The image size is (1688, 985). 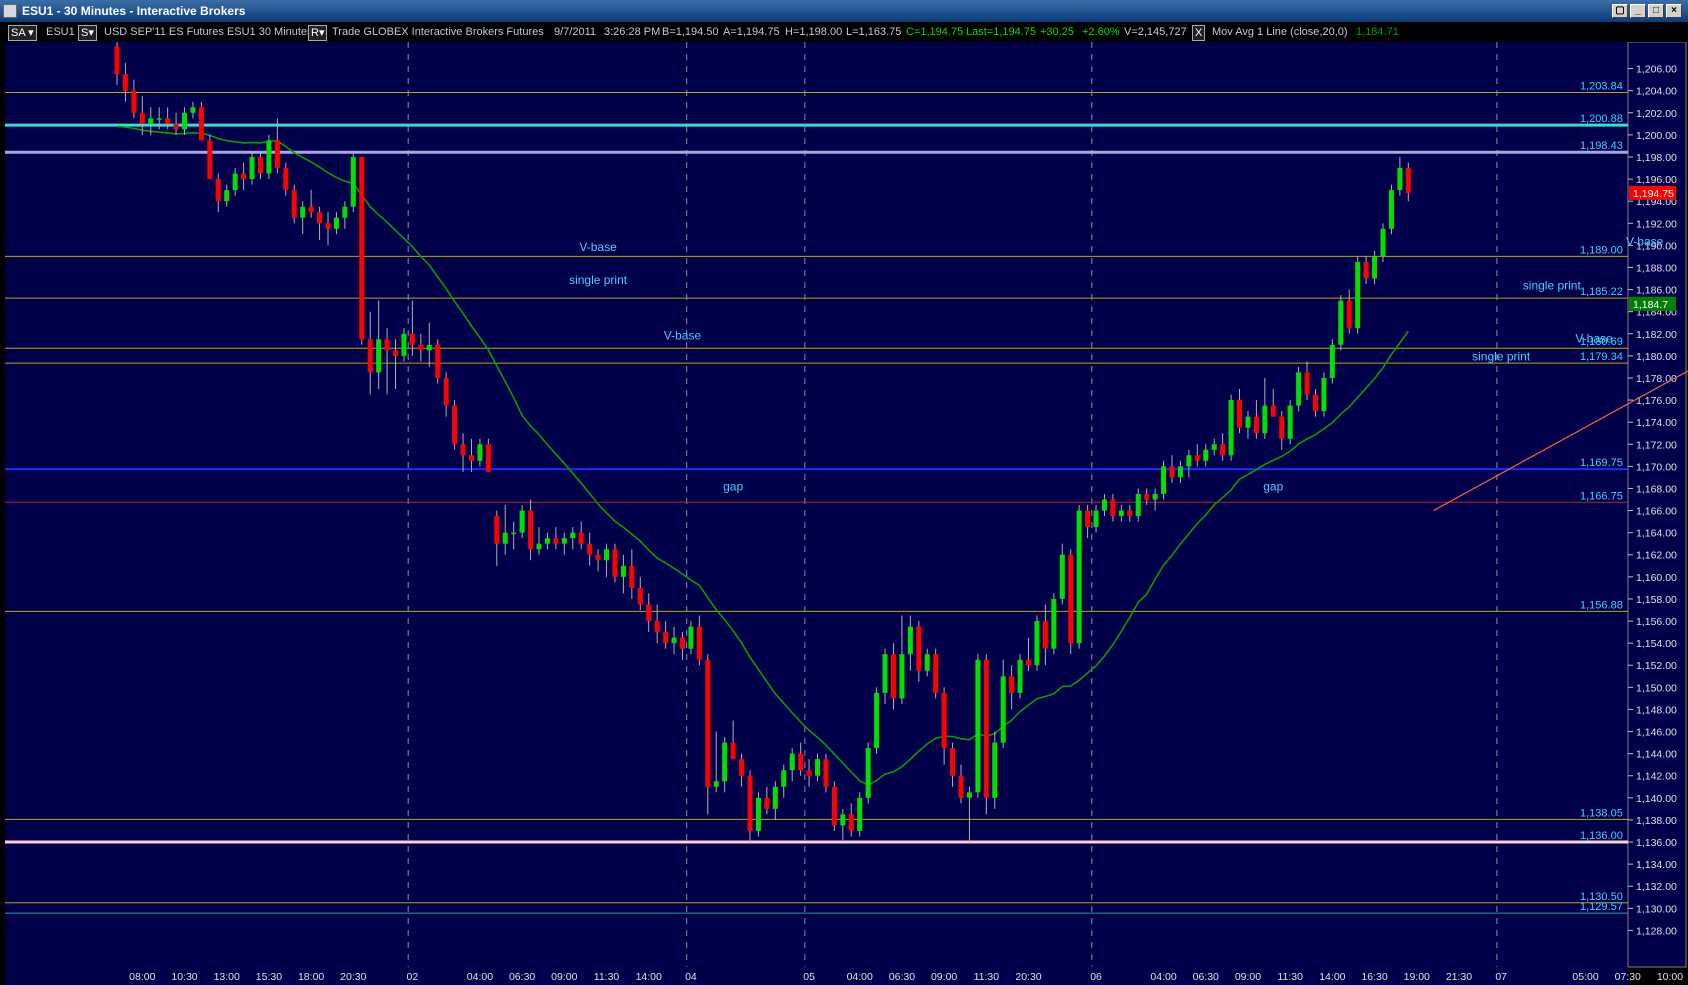 What do you see at coordinates (1628, 977) in the screenshot?
I see `x-tick-label: 07:30` at bounding box center [1628, 977].